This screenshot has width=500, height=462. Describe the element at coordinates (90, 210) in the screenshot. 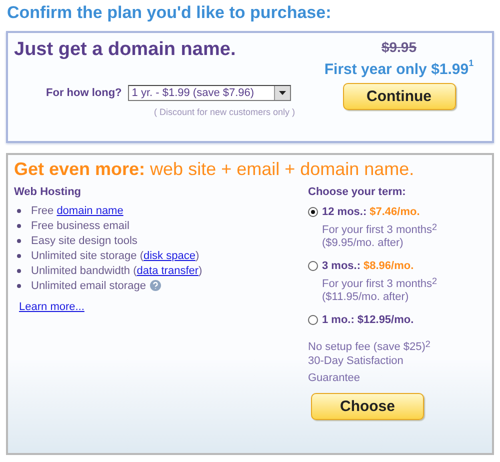

I see `feature-link: domain name` at that location.